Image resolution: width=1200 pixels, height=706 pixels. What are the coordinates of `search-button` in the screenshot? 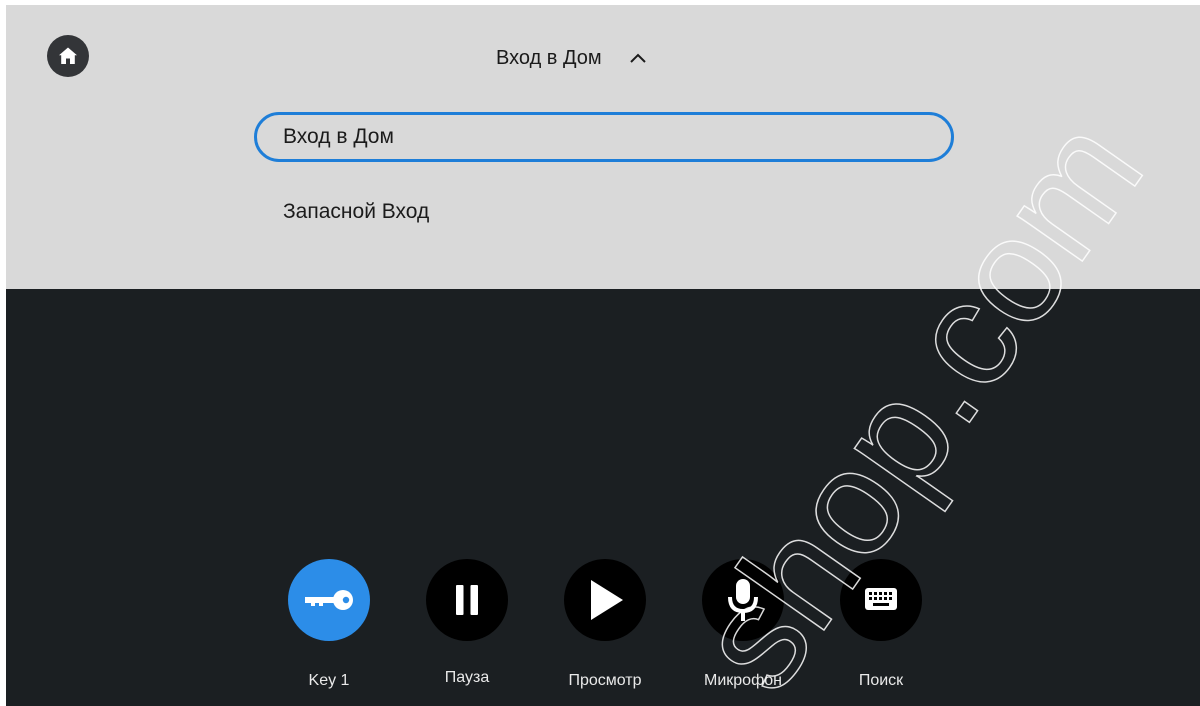 It's located at (881, 600).